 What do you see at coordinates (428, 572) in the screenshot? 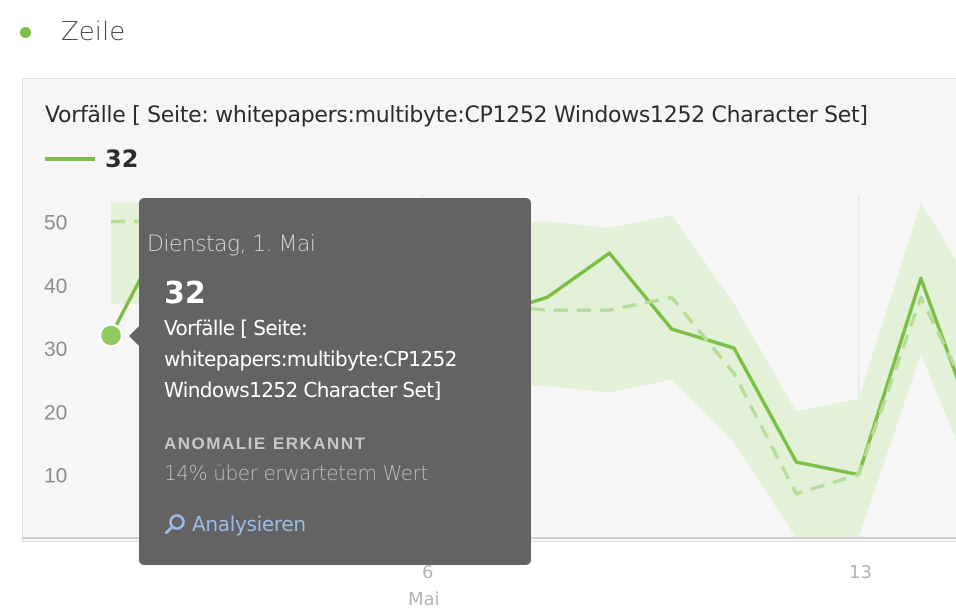
I see `x-tick-label: 6` at bounding box center [428, 572].